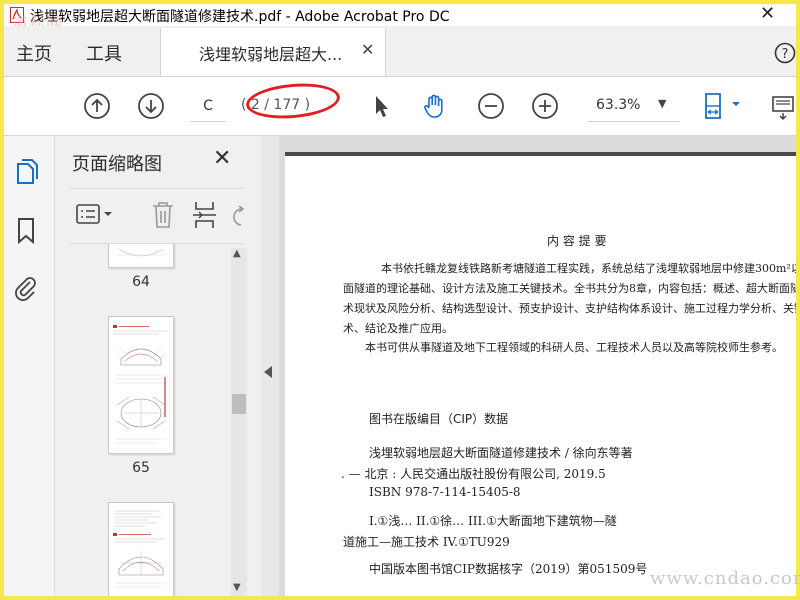  What do you see at coordinates (400, 51) in the screenshot?
I see `menu-bar: 主页 工具 浅埋软弱地层超大... ✕ ?` at bounding box center [400, 51].